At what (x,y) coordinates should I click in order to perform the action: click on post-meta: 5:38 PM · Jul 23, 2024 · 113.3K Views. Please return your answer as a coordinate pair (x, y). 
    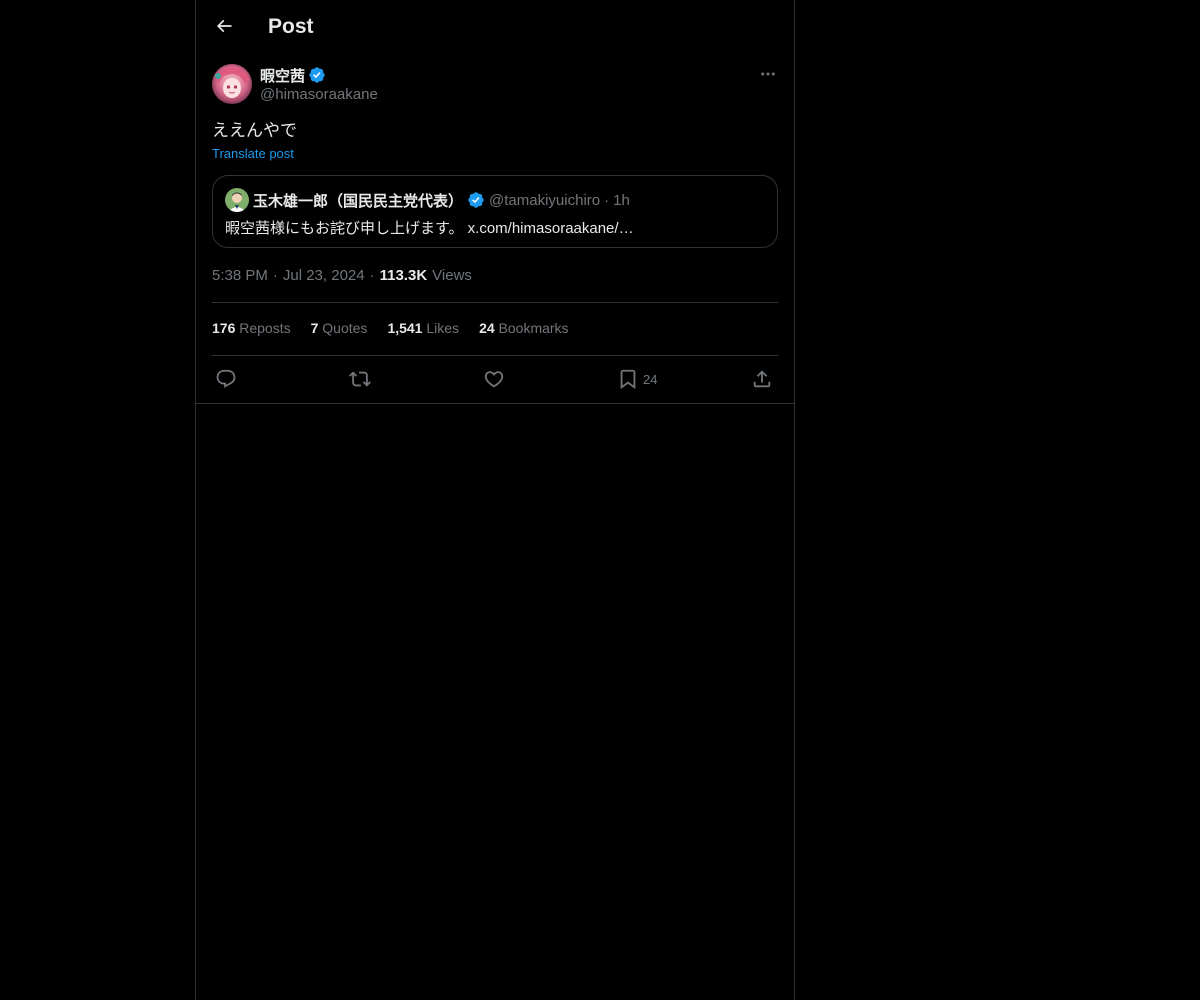
    Looking at the image, I should click on (342, 275).